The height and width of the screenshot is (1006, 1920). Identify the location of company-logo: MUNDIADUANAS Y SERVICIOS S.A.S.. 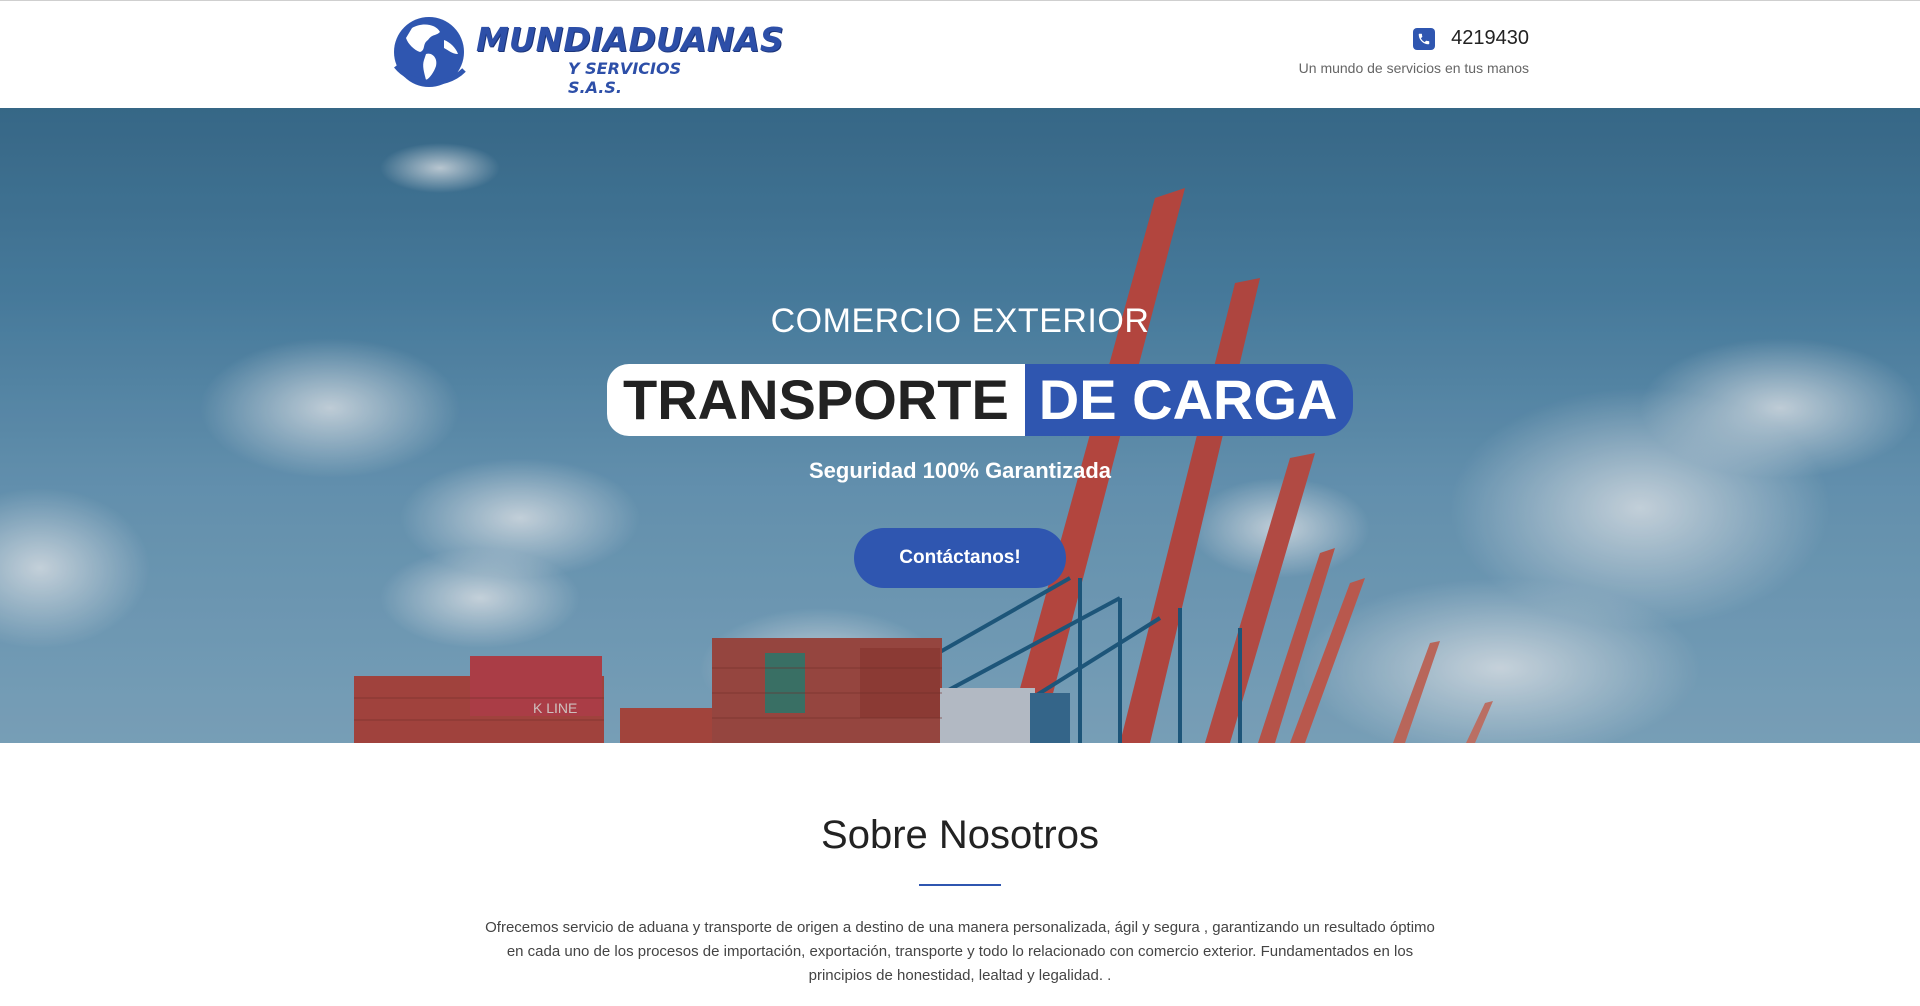
(588, 55).